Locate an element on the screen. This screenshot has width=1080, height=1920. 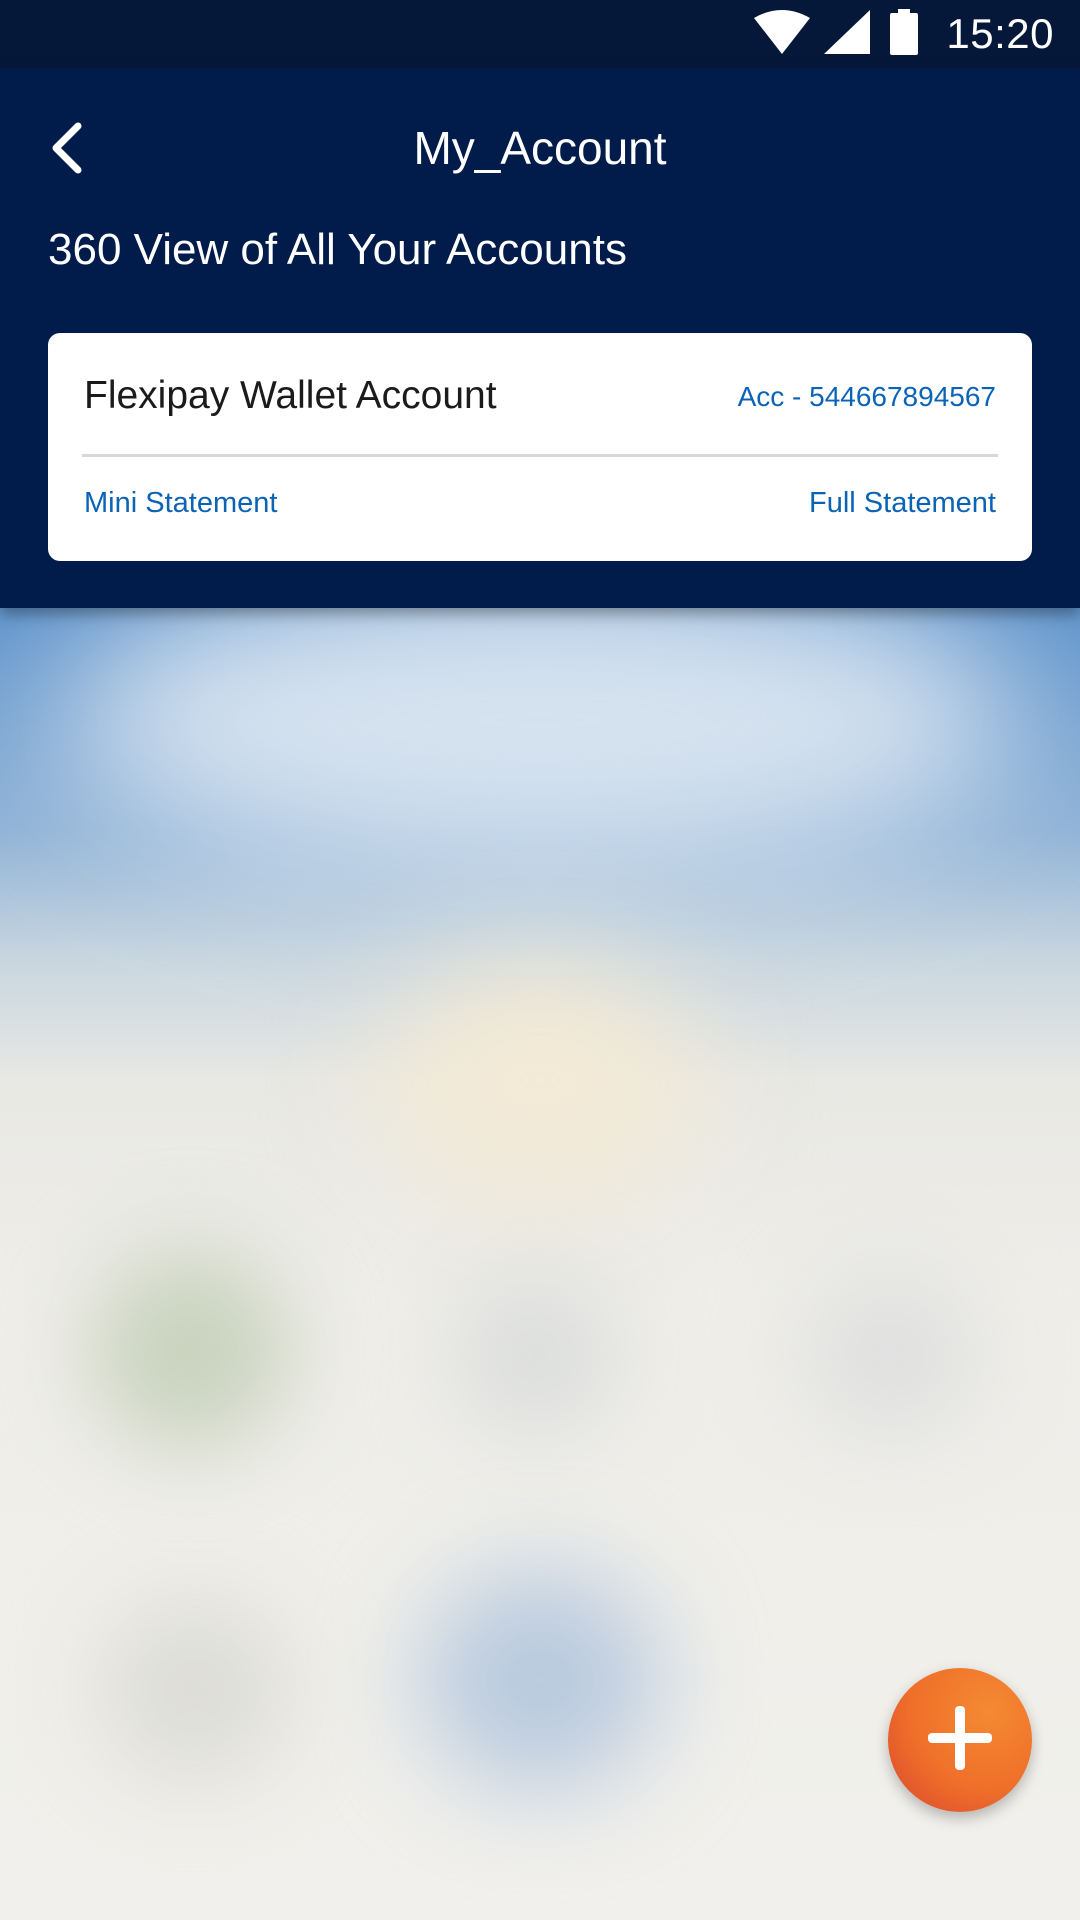
plus-icon is located at coordinates (960, 1740).